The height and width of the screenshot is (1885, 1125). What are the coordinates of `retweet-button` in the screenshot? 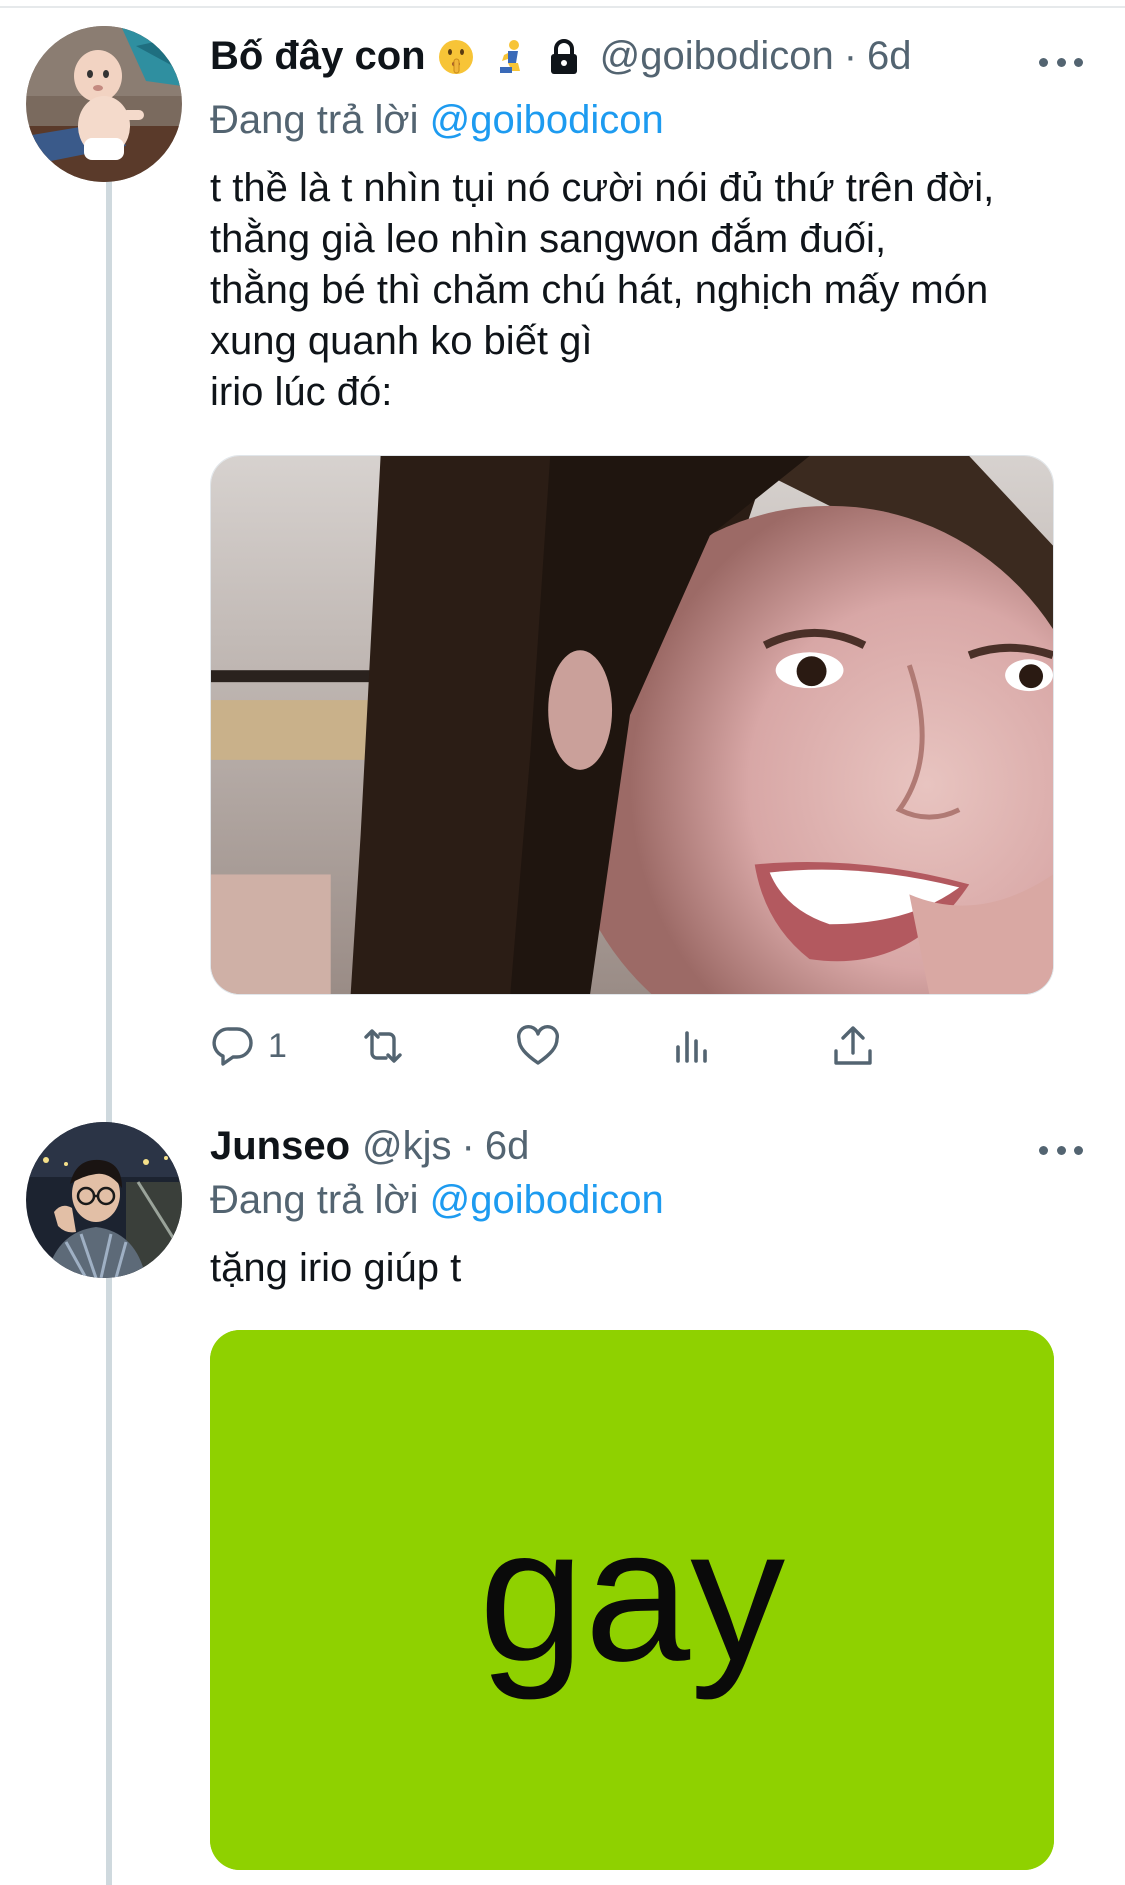 It's located at (389, 1046).